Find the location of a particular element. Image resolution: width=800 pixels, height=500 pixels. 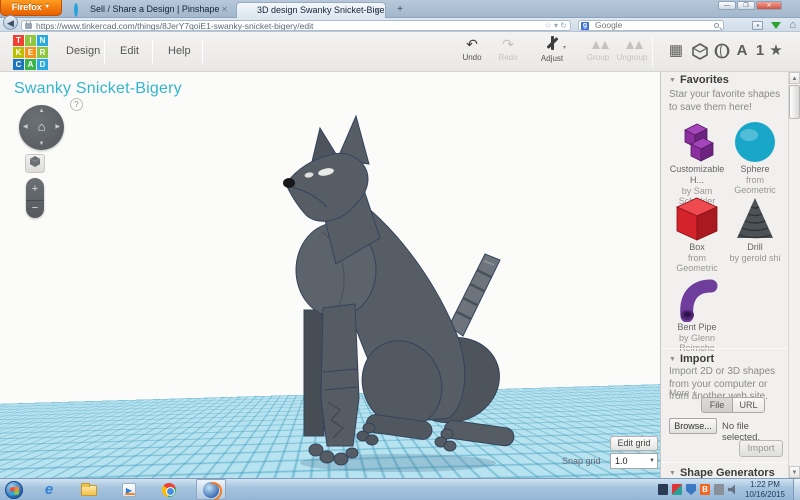

close-button: ✕ is located at coordinates (769, 5).